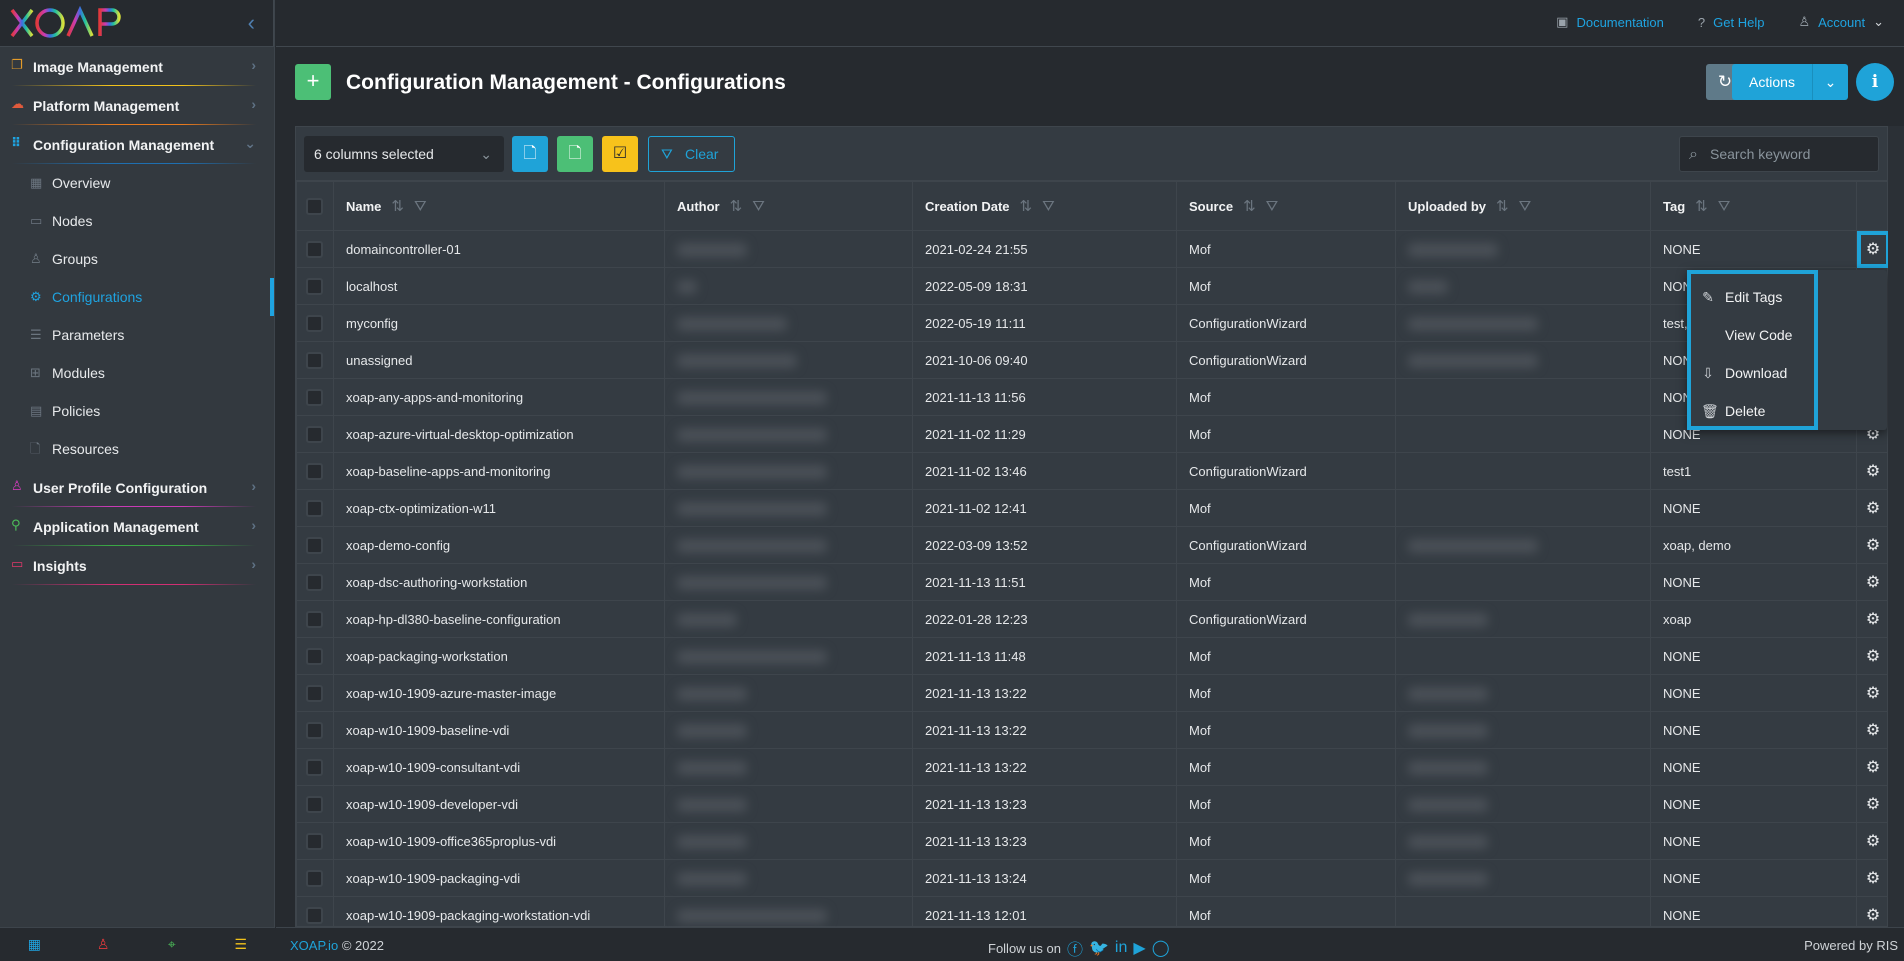 The image size is (1904, 961). I want to click on dashboard-icon: ▦, so click(34, 944).